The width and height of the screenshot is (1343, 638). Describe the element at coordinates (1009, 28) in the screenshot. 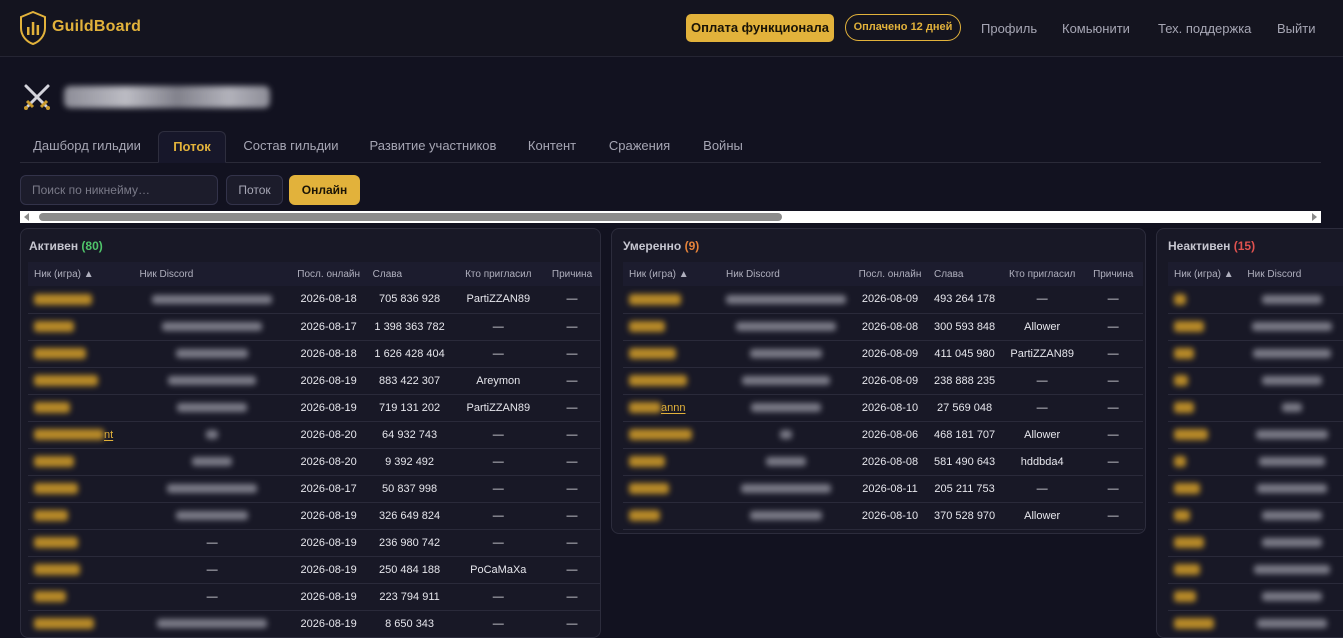

I see `nav-profile: Профиль` at that location.